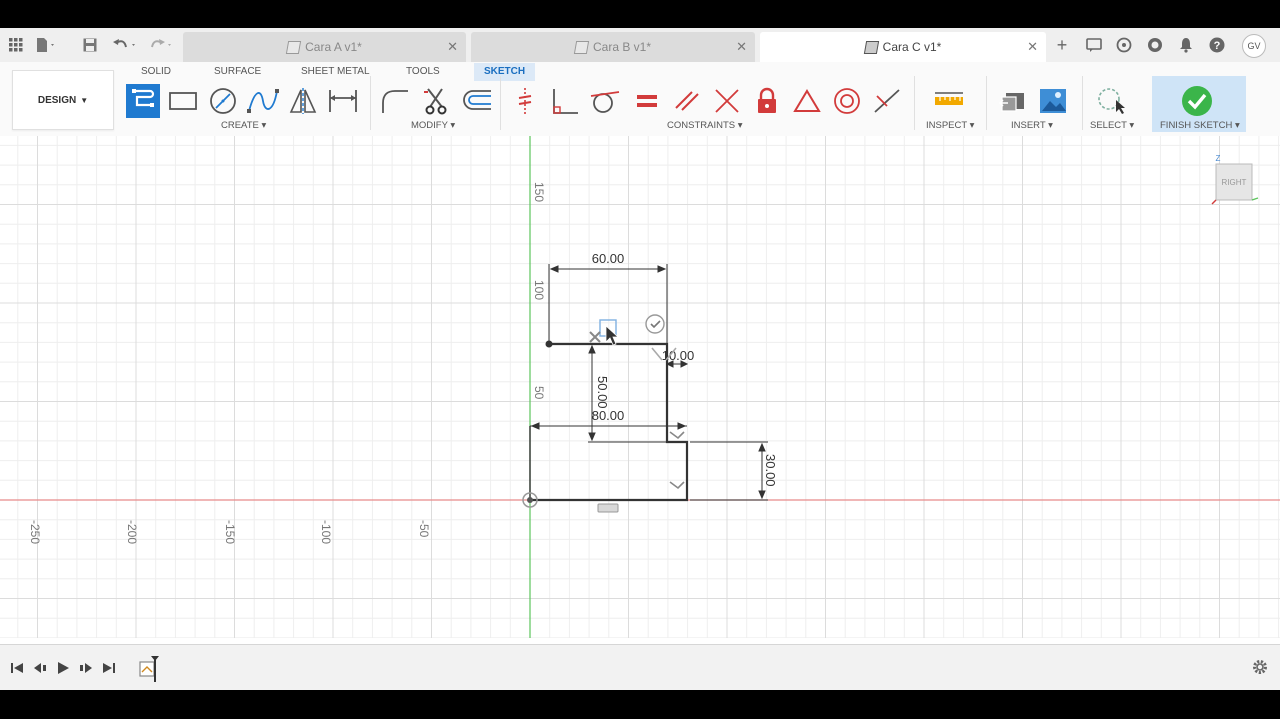  I want to click on horizontal-constraint-icon, so click(608, 508).